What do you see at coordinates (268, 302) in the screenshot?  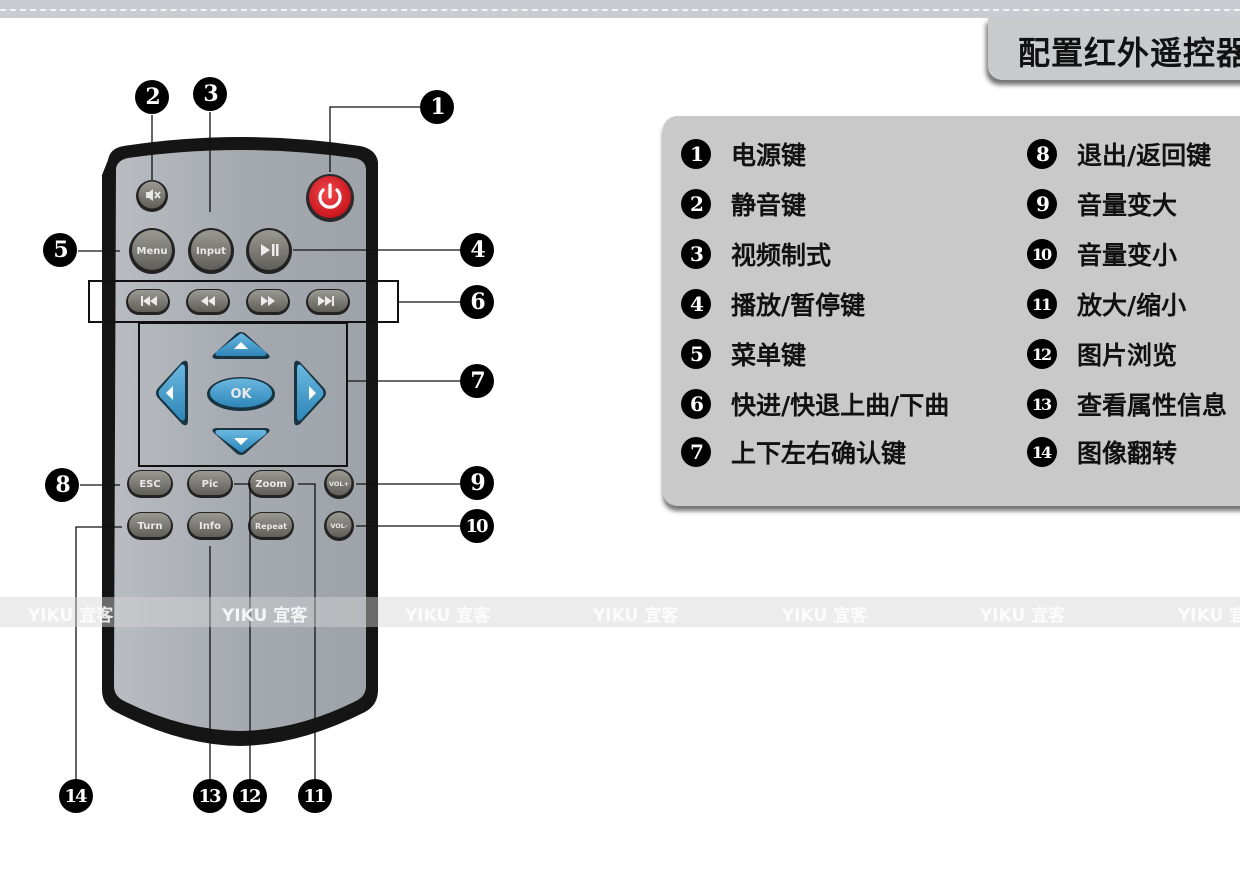 I see `fast-forward-button` at bounding box center [268, 302].